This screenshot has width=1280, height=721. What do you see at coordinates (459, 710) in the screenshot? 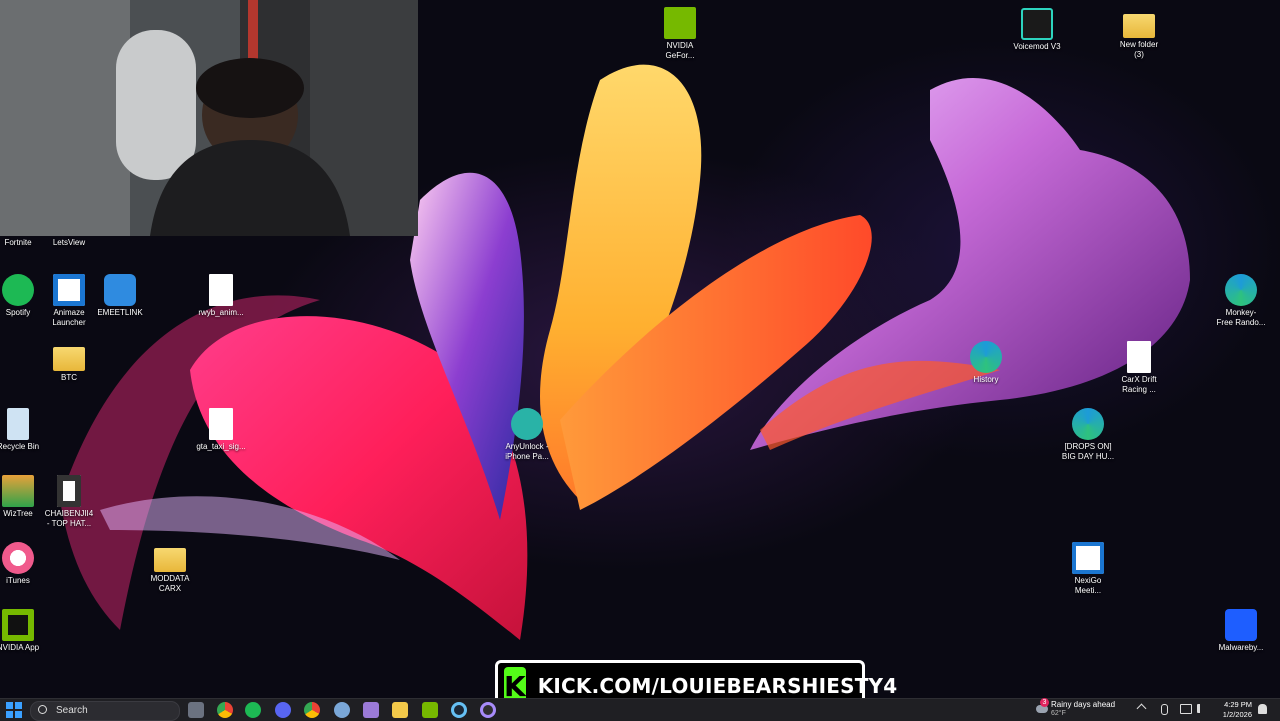
I see `steam-icon` at bounding box center [459, 710].